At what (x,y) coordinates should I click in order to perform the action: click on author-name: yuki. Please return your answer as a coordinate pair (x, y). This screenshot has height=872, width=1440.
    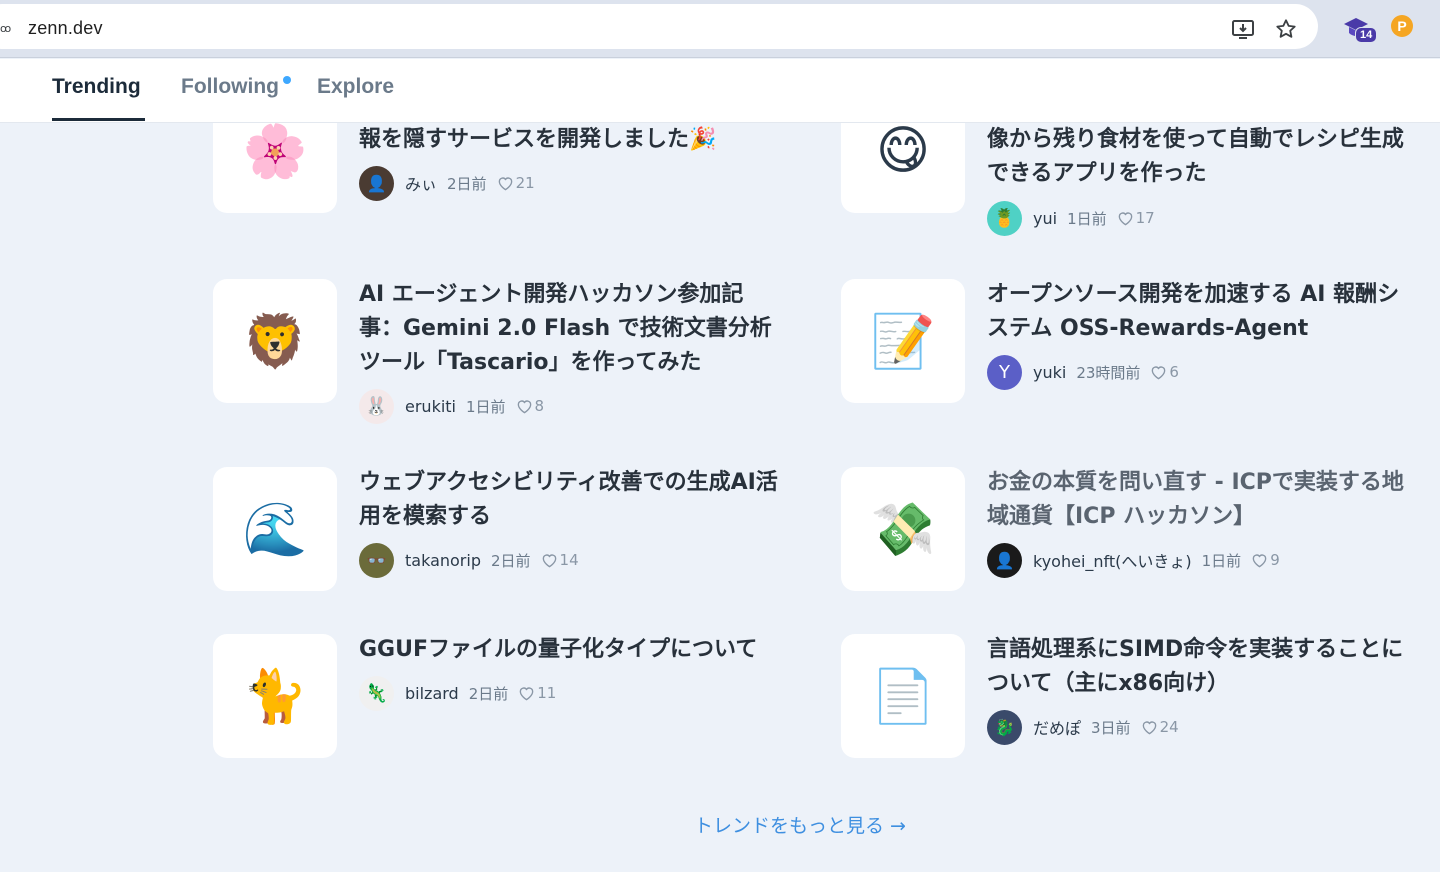
    Looking at the image, I should click on (1049, 372).